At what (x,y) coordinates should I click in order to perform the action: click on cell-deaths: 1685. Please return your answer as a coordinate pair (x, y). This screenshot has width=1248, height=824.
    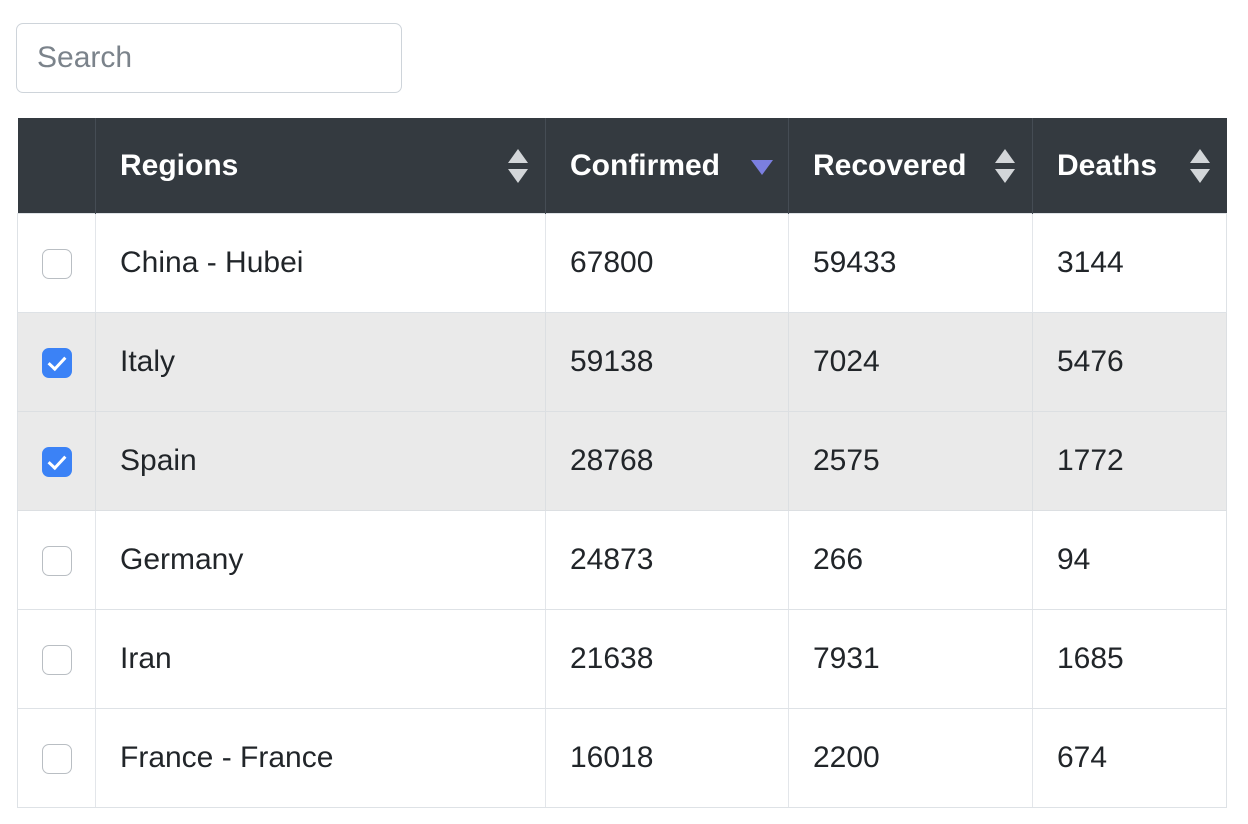
    Looking at the image, I should click on (1129, 659).